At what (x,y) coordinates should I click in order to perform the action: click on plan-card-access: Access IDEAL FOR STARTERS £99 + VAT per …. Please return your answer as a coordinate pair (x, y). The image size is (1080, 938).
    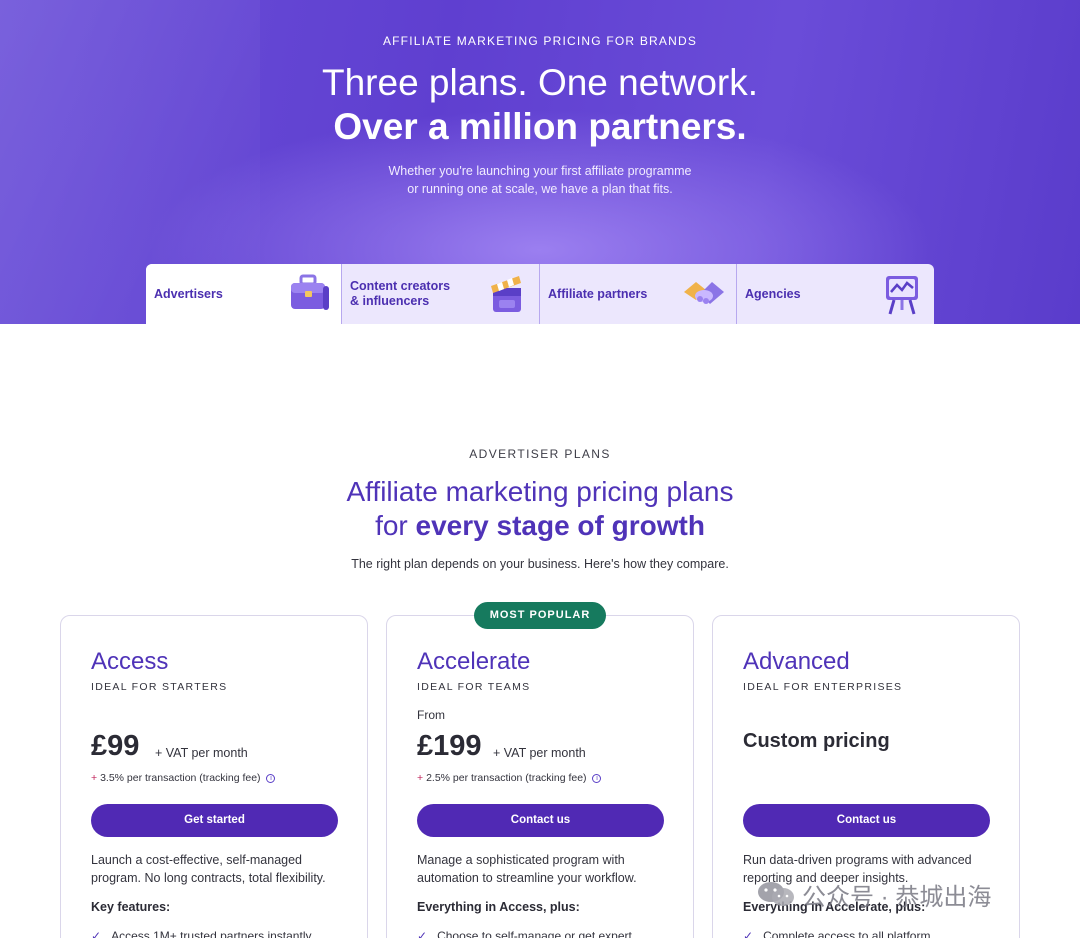
    Looking at the image, I should click on (214, 776).